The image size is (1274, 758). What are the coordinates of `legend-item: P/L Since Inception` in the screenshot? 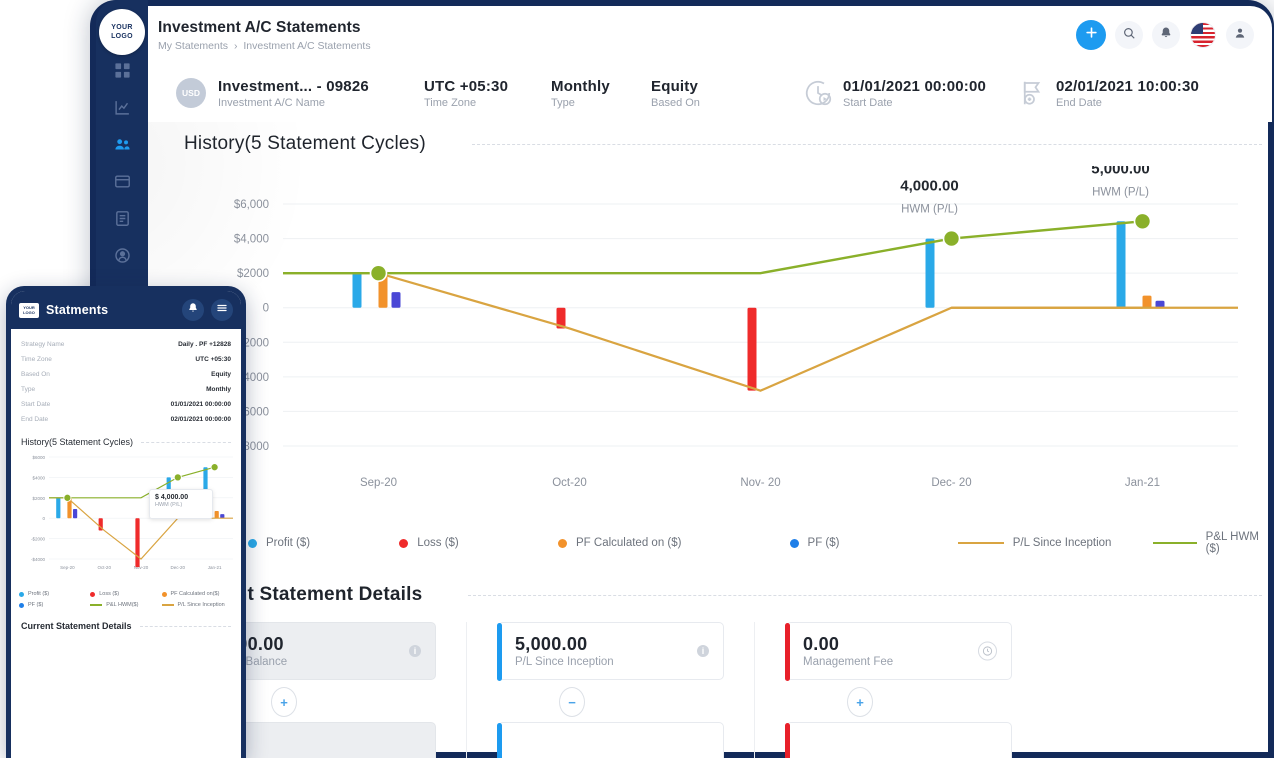 It's located at (1055, 543).